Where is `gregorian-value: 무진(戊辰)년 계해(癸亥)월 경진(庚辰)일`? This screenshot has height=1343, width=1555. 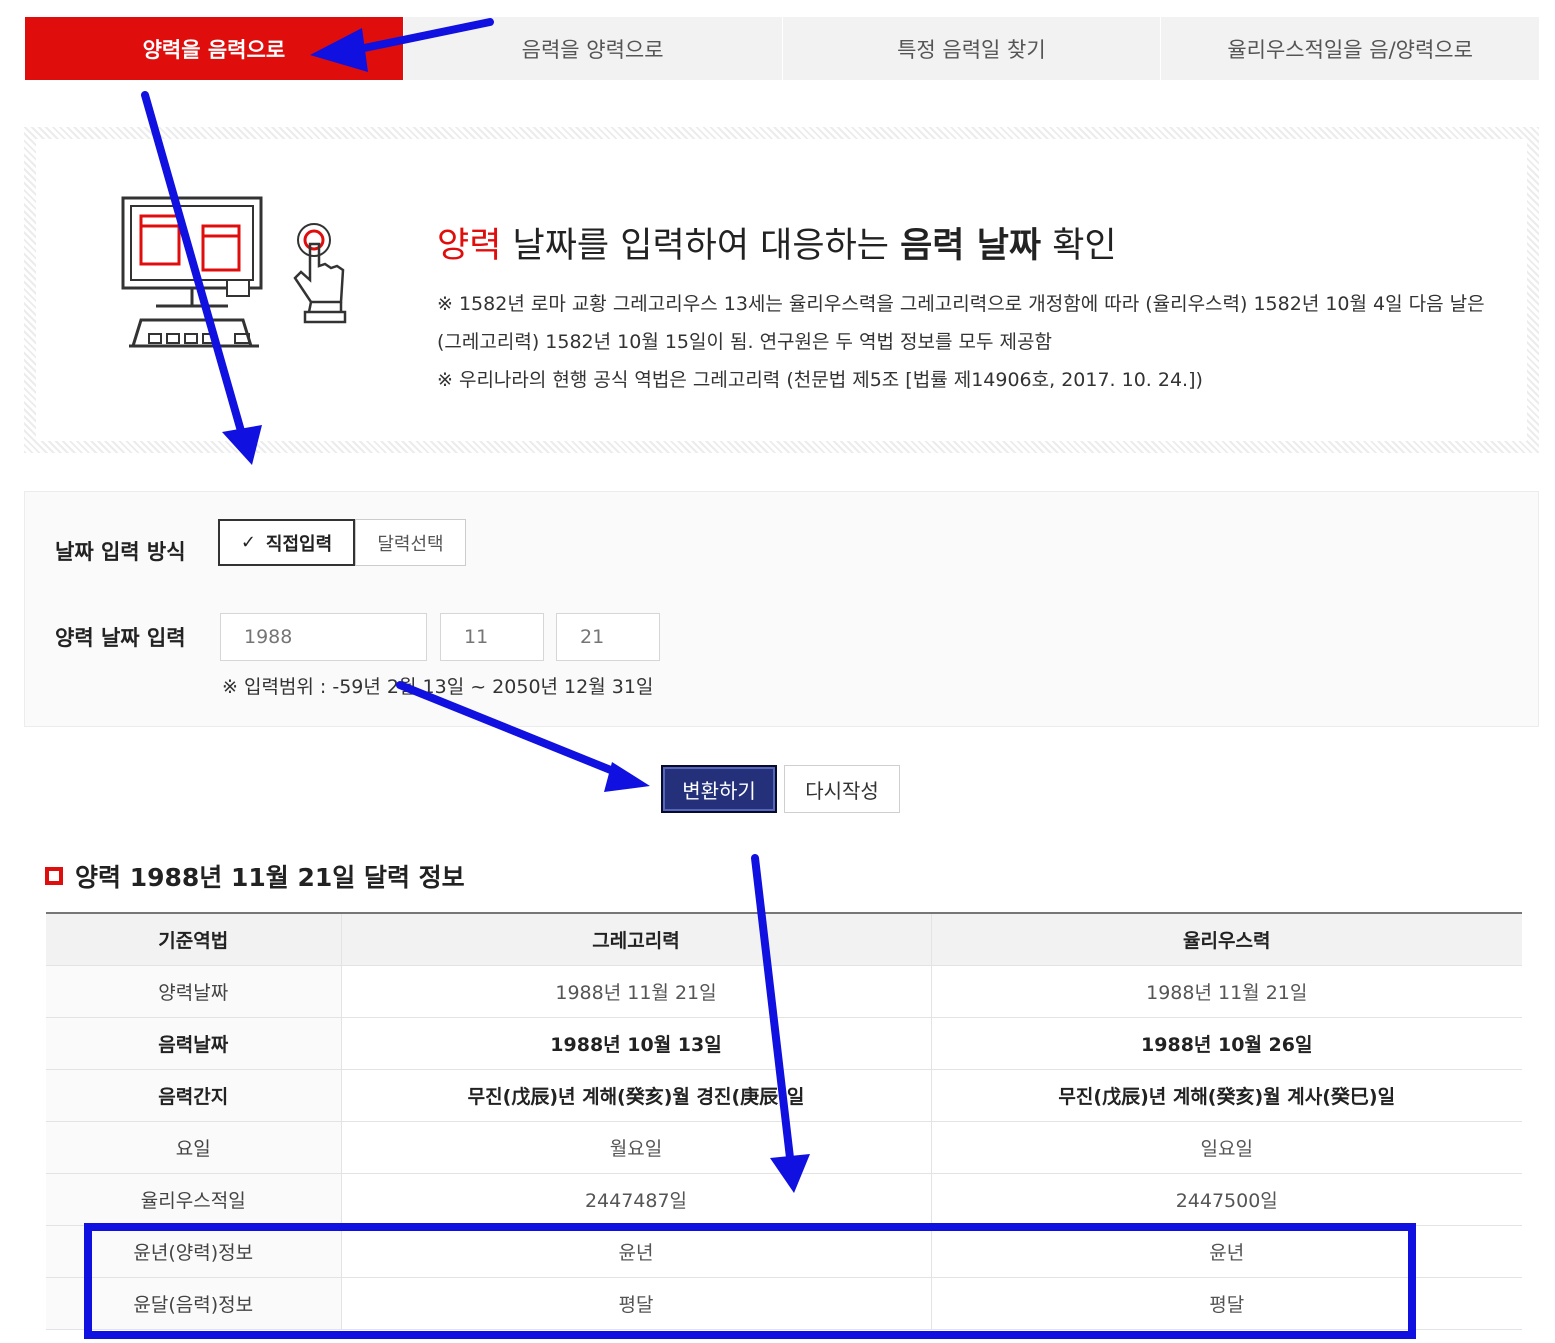 gregorian-value: 무진(戊辰)년 계해(癸亥)월 경진(庚辰)일 is located at coordinates (635, 1095).